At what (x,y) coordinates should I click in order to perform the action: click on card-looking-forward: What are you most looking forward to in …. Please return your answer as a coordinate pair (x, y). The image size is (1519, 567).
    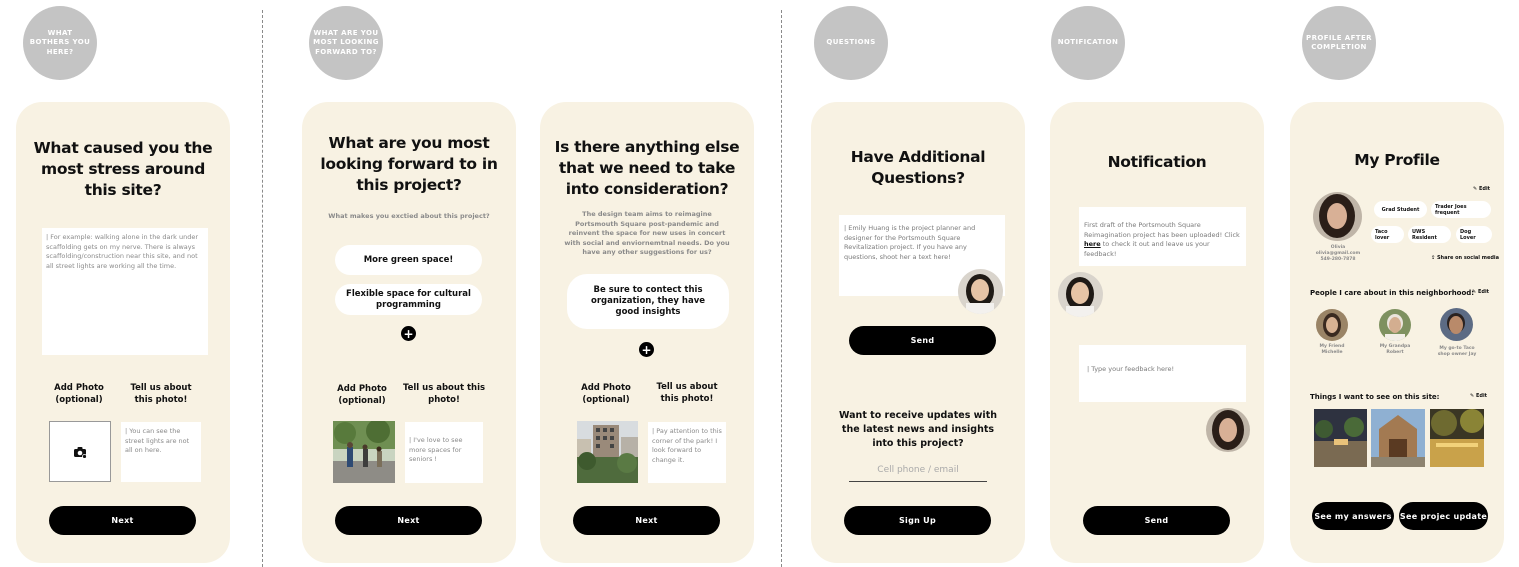
    Looking at the image, I should click on (409, 332).